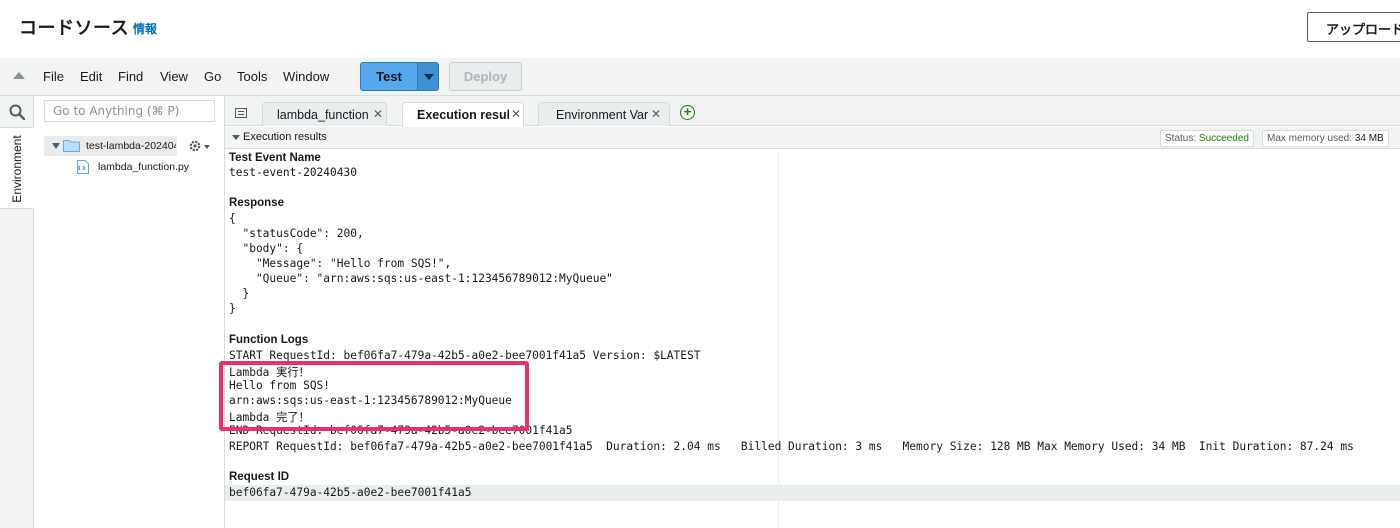 The height and width of the screenshot is (528, 1400). I want to click on status-label: Status:, so click(1181, 138).